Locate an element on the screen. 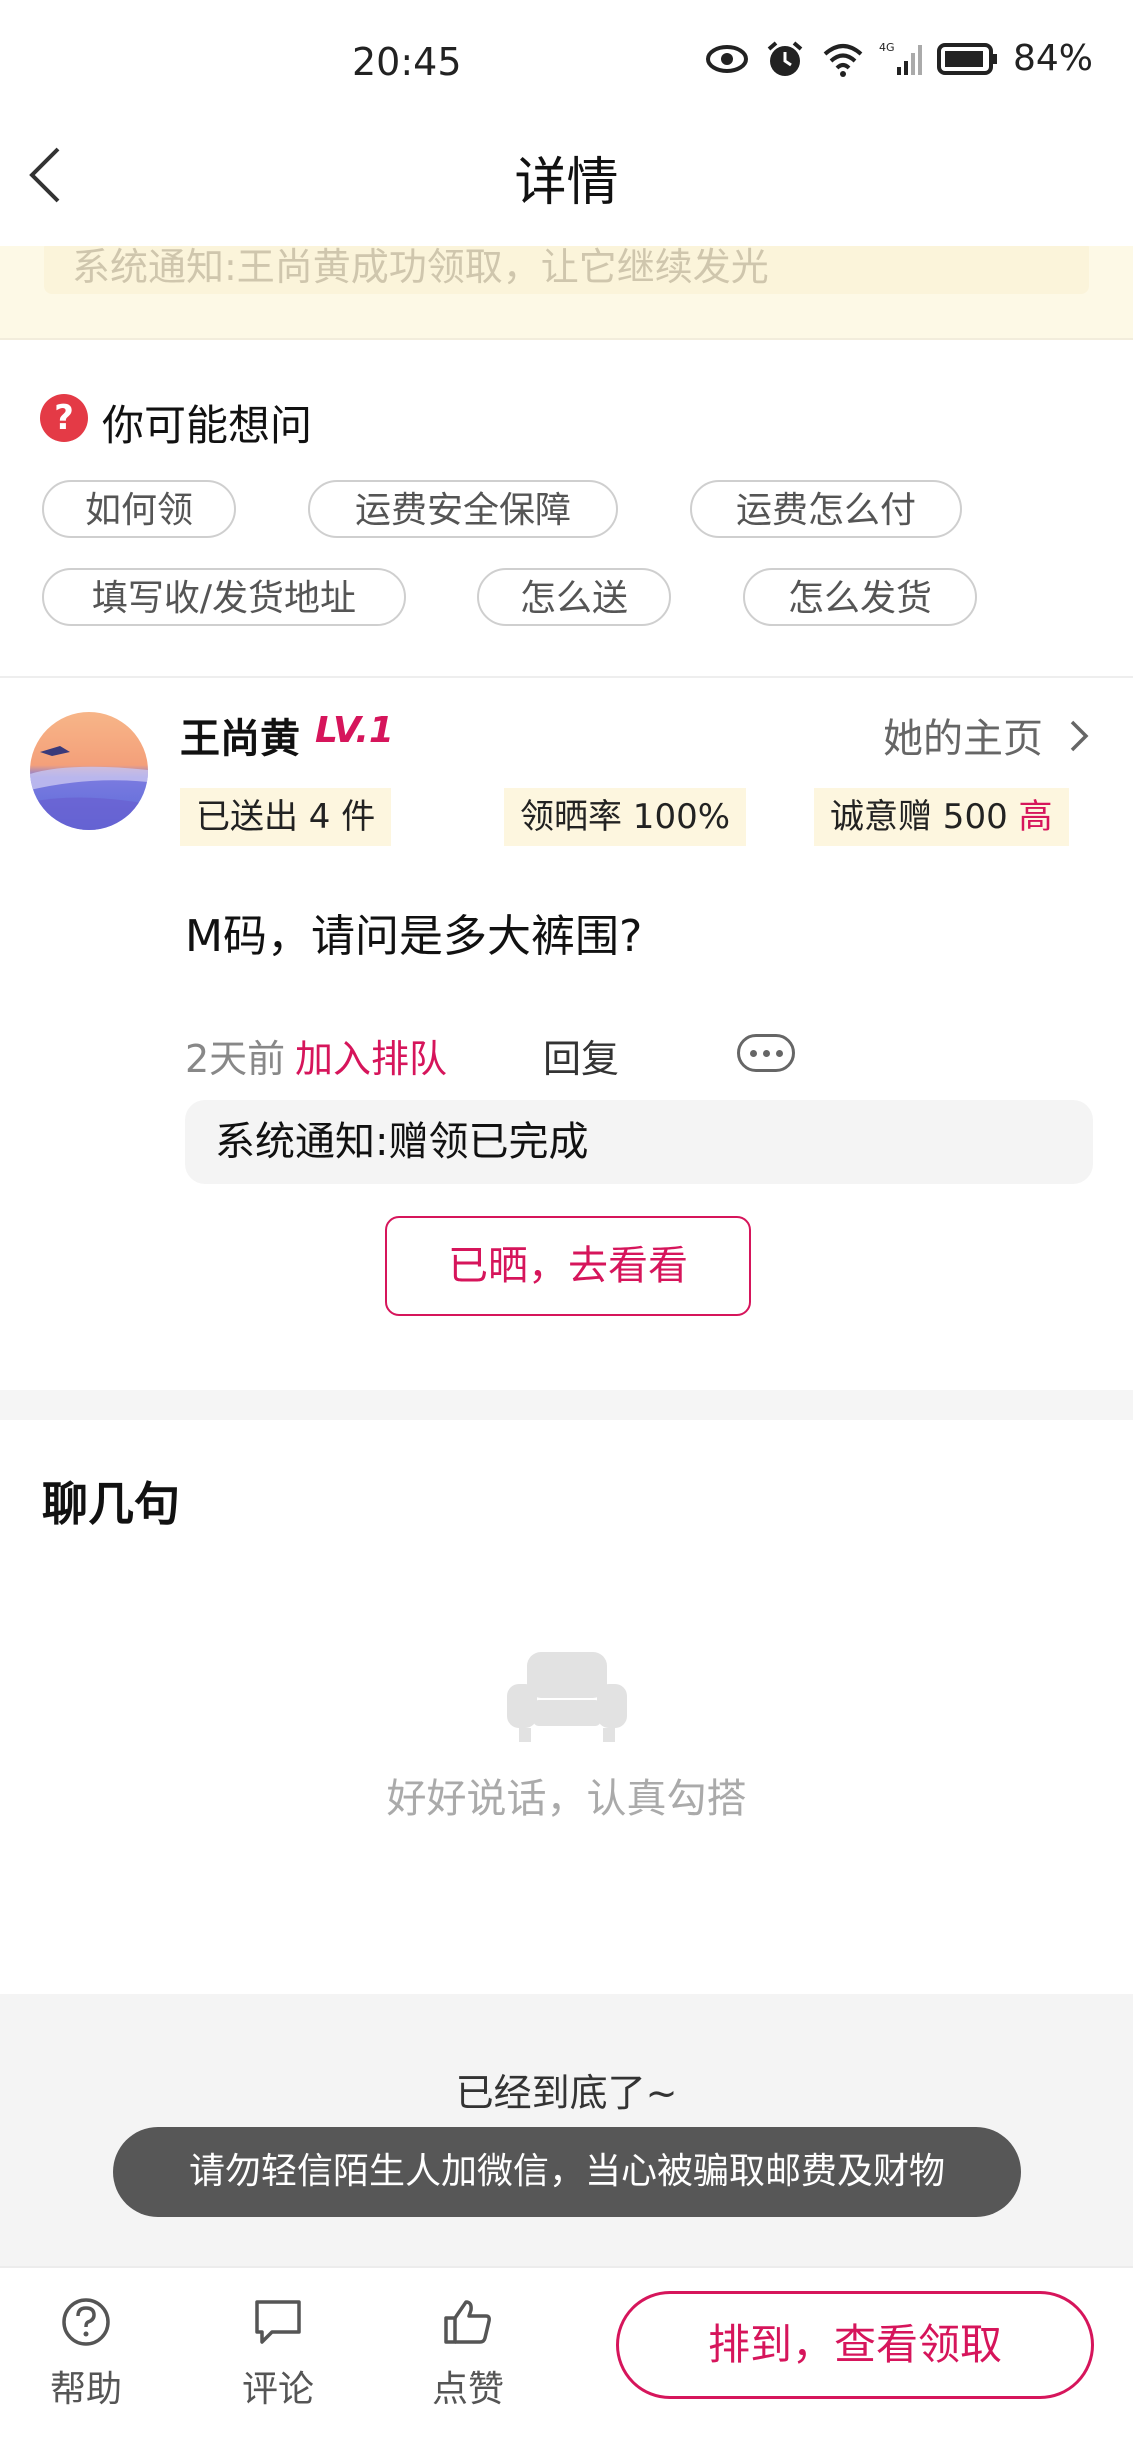  faq-title: 你可能想问 is located at coordinates (207, 425).